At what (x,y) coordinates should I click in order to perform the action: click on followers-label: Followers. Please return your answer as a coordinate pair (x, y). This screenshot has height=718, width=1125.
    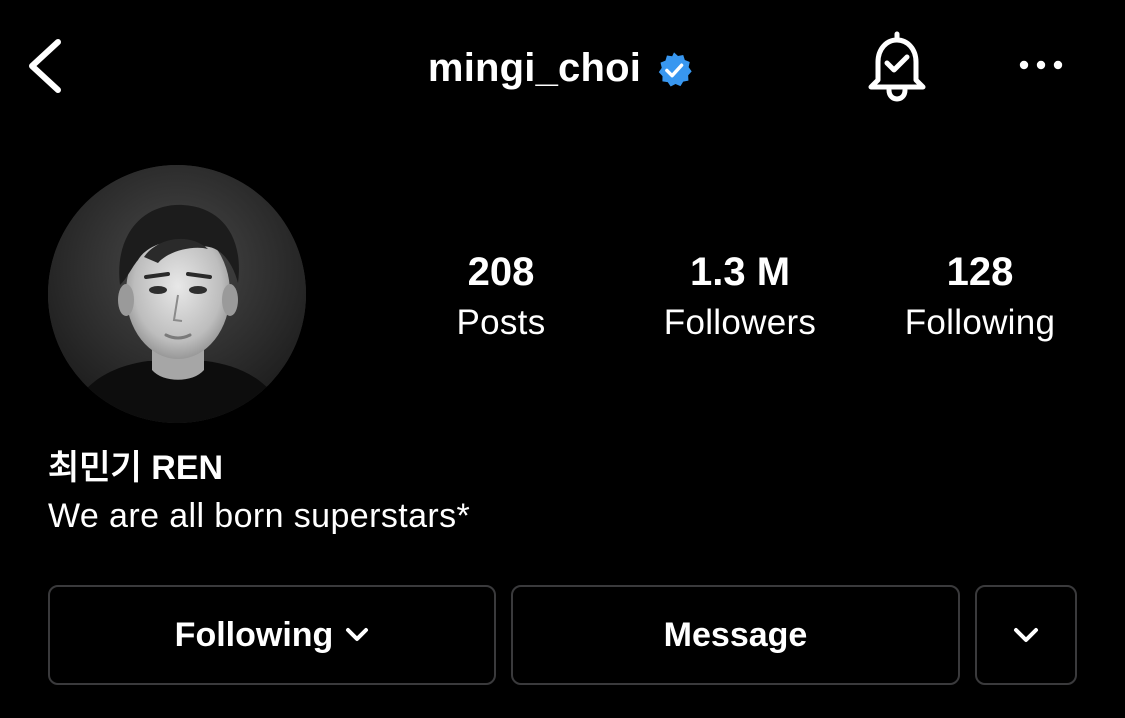
    Looking at the image, I should click on (740, 322).